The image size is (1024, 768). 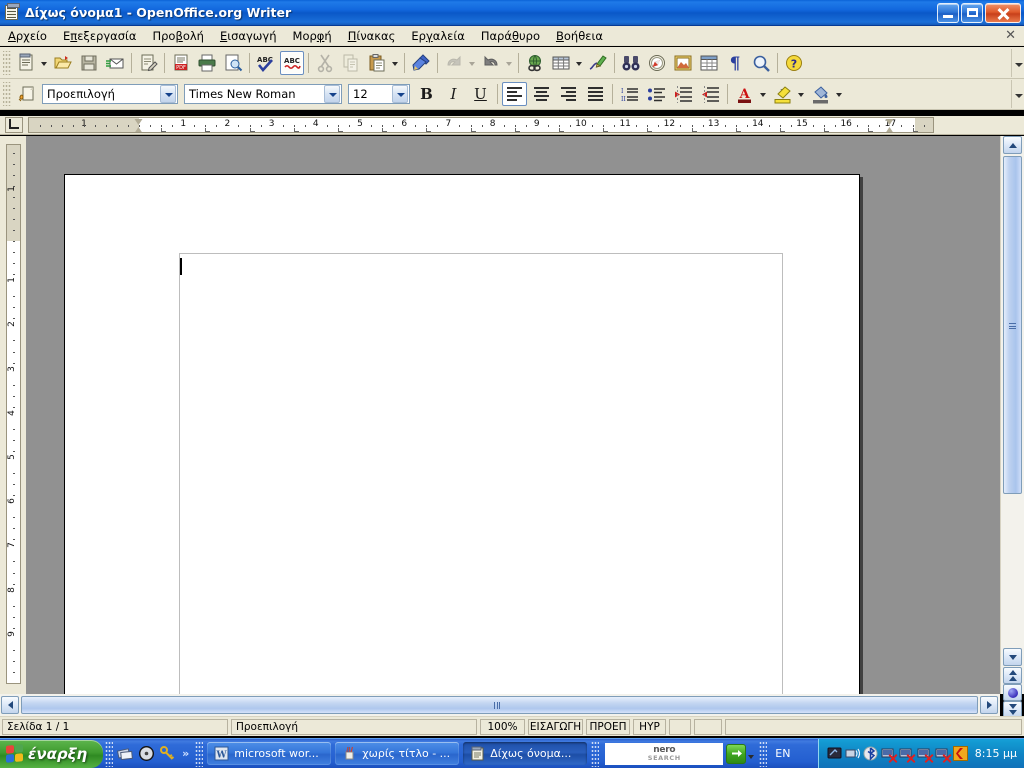 I want to click on menu-item-file: Αρχείο, so click(x=27, y=36).